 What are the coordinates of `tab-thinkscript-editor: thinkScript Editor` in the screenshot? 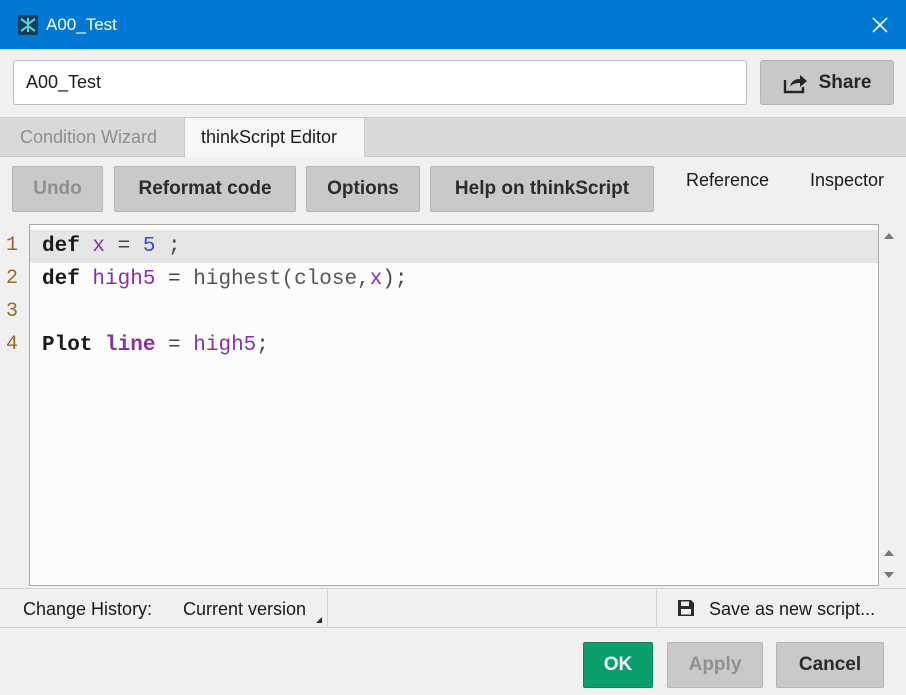 It's located at (274, 137).